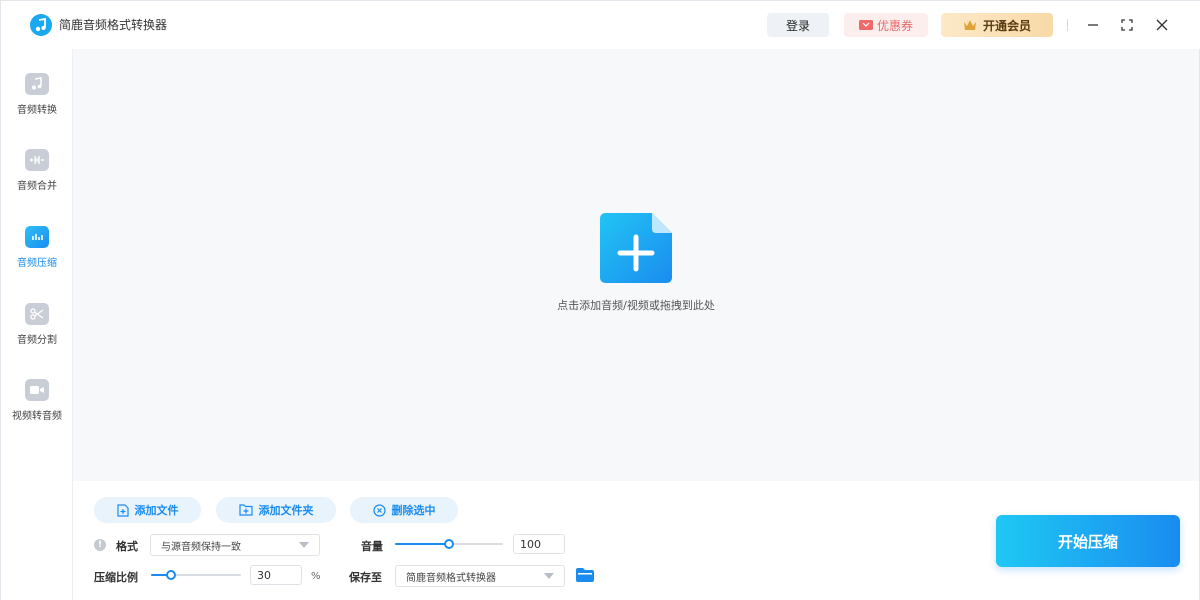 The image size is (1200, 600). Describe the element at coordinates (379, 510) in the screenshot. I see `delete-circle-icon` at that location.